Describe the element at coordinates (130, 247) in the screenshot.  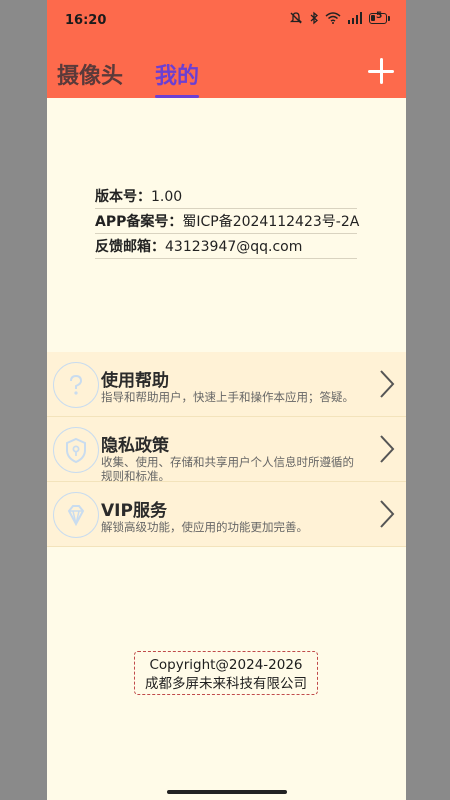
I see `email-label: 反馈邮箱：` at that location.